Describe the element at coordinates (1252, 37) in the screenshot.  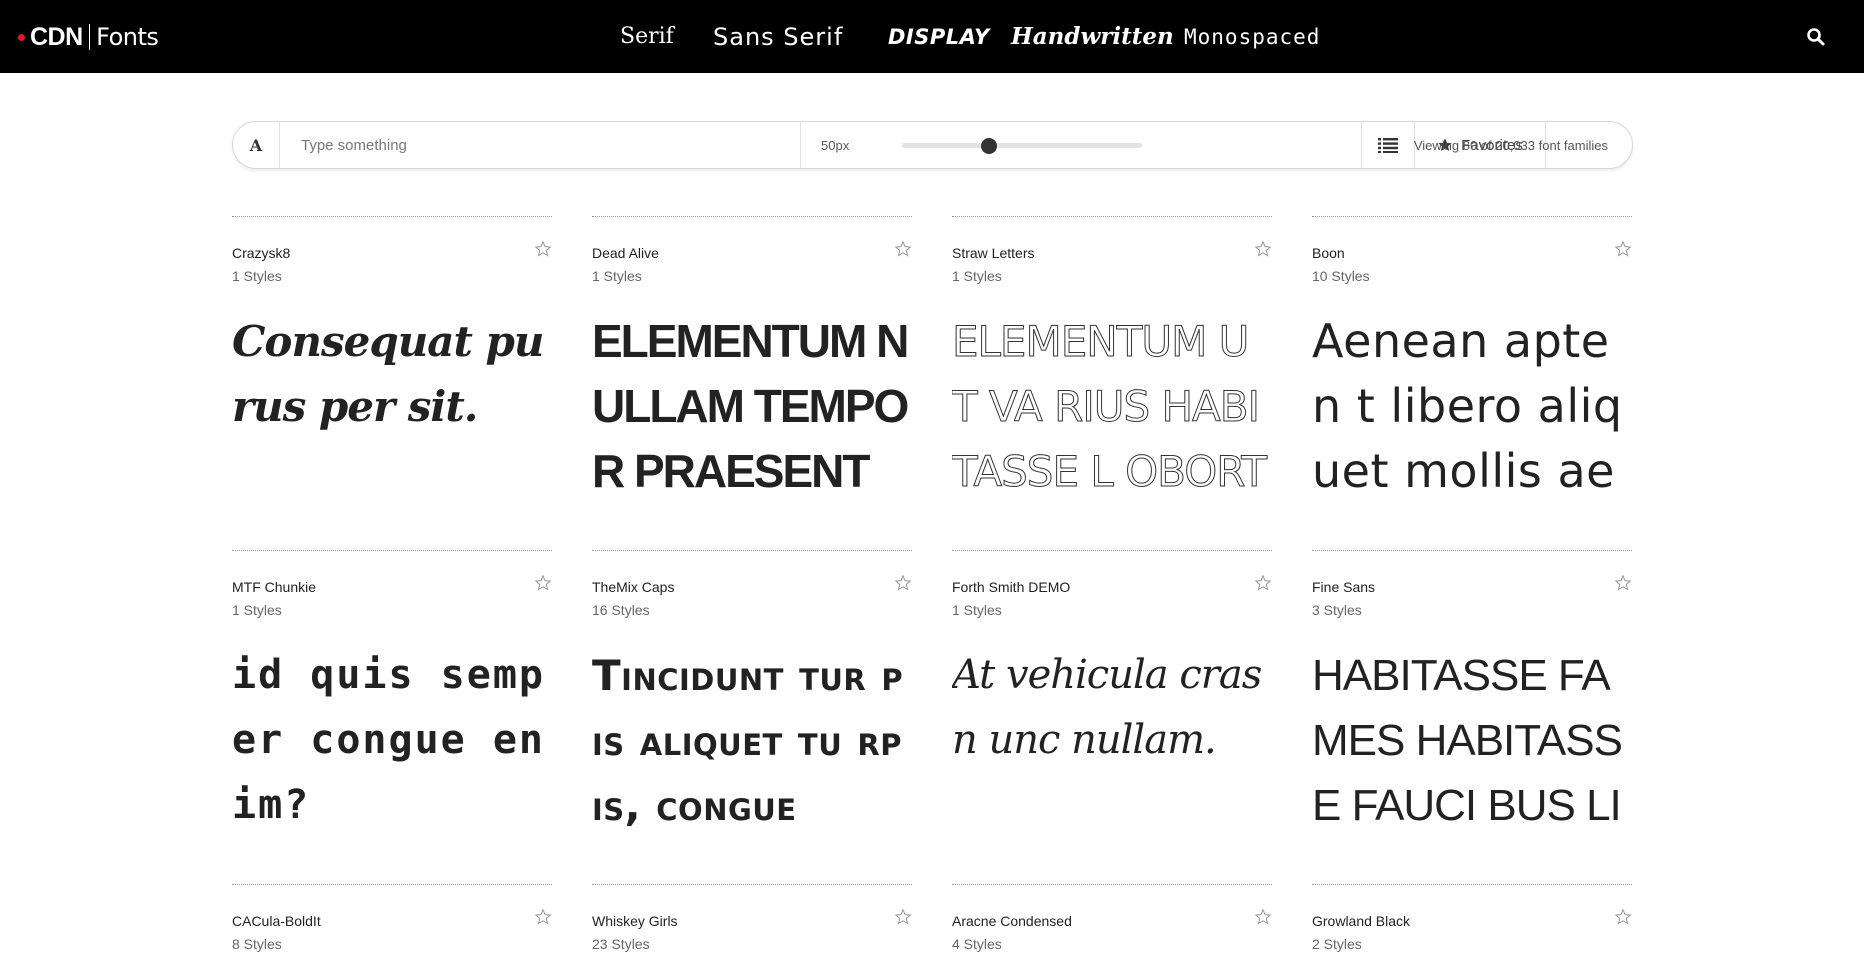
I see `nav-monospaced: Monospaced` at that location.